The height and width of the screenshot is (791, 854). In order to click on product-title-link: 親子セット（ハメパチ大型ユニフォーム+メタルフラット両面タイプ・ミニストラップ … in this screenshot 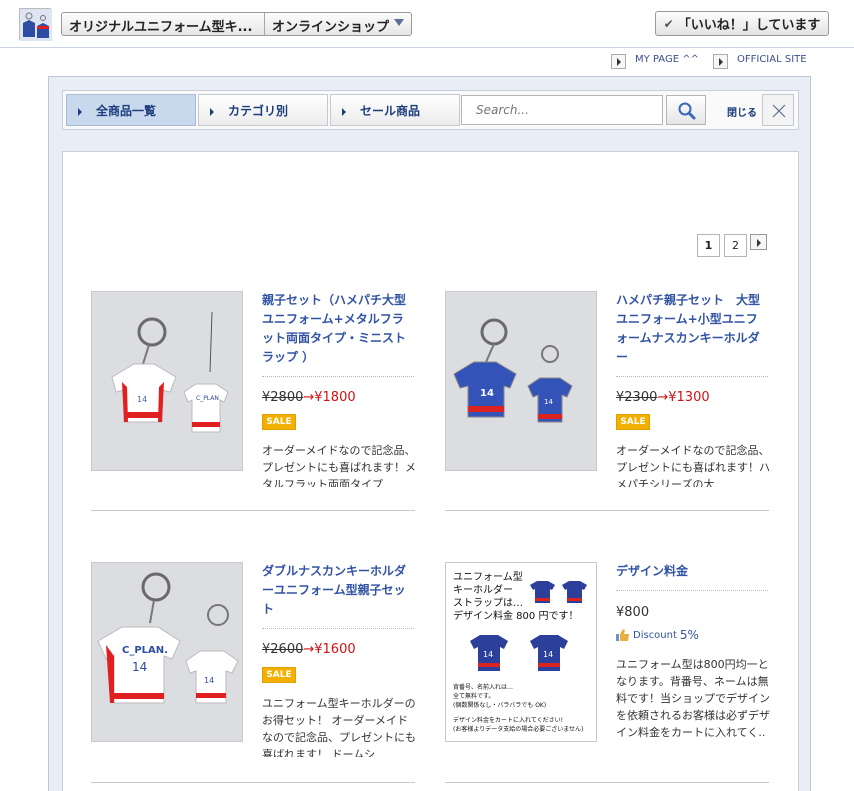, I will do `click(338, 329)`.